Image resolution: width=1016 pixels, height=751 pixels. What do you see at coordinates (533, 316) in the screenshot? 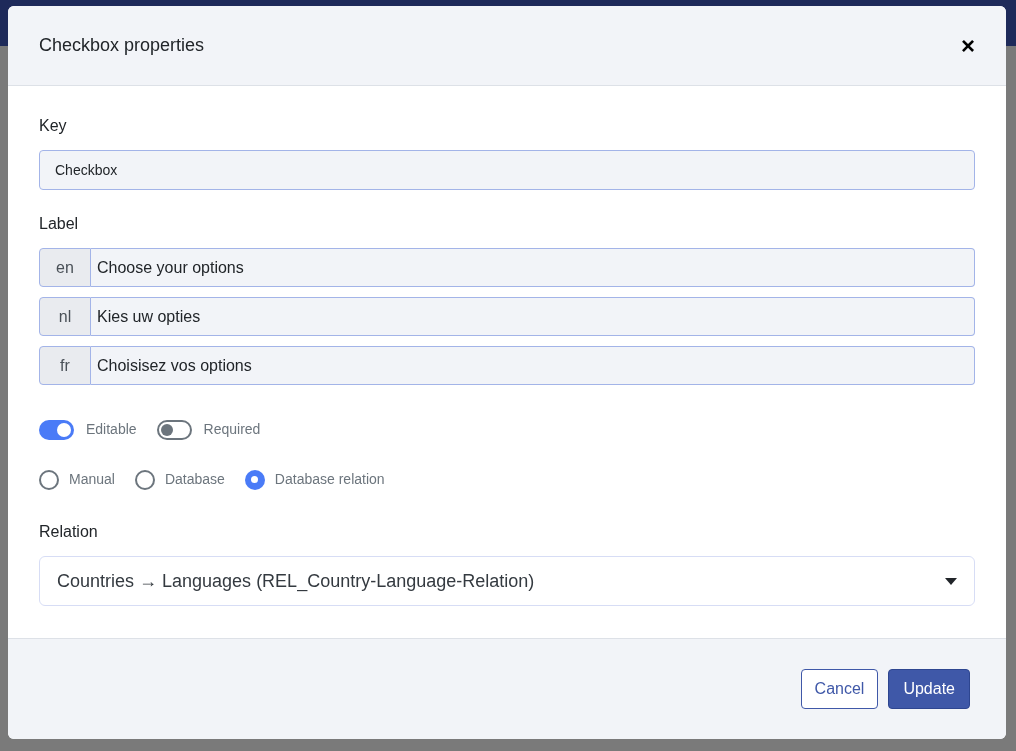
I see `label-field: Kies uw opties` at bounding box center [533, 316].